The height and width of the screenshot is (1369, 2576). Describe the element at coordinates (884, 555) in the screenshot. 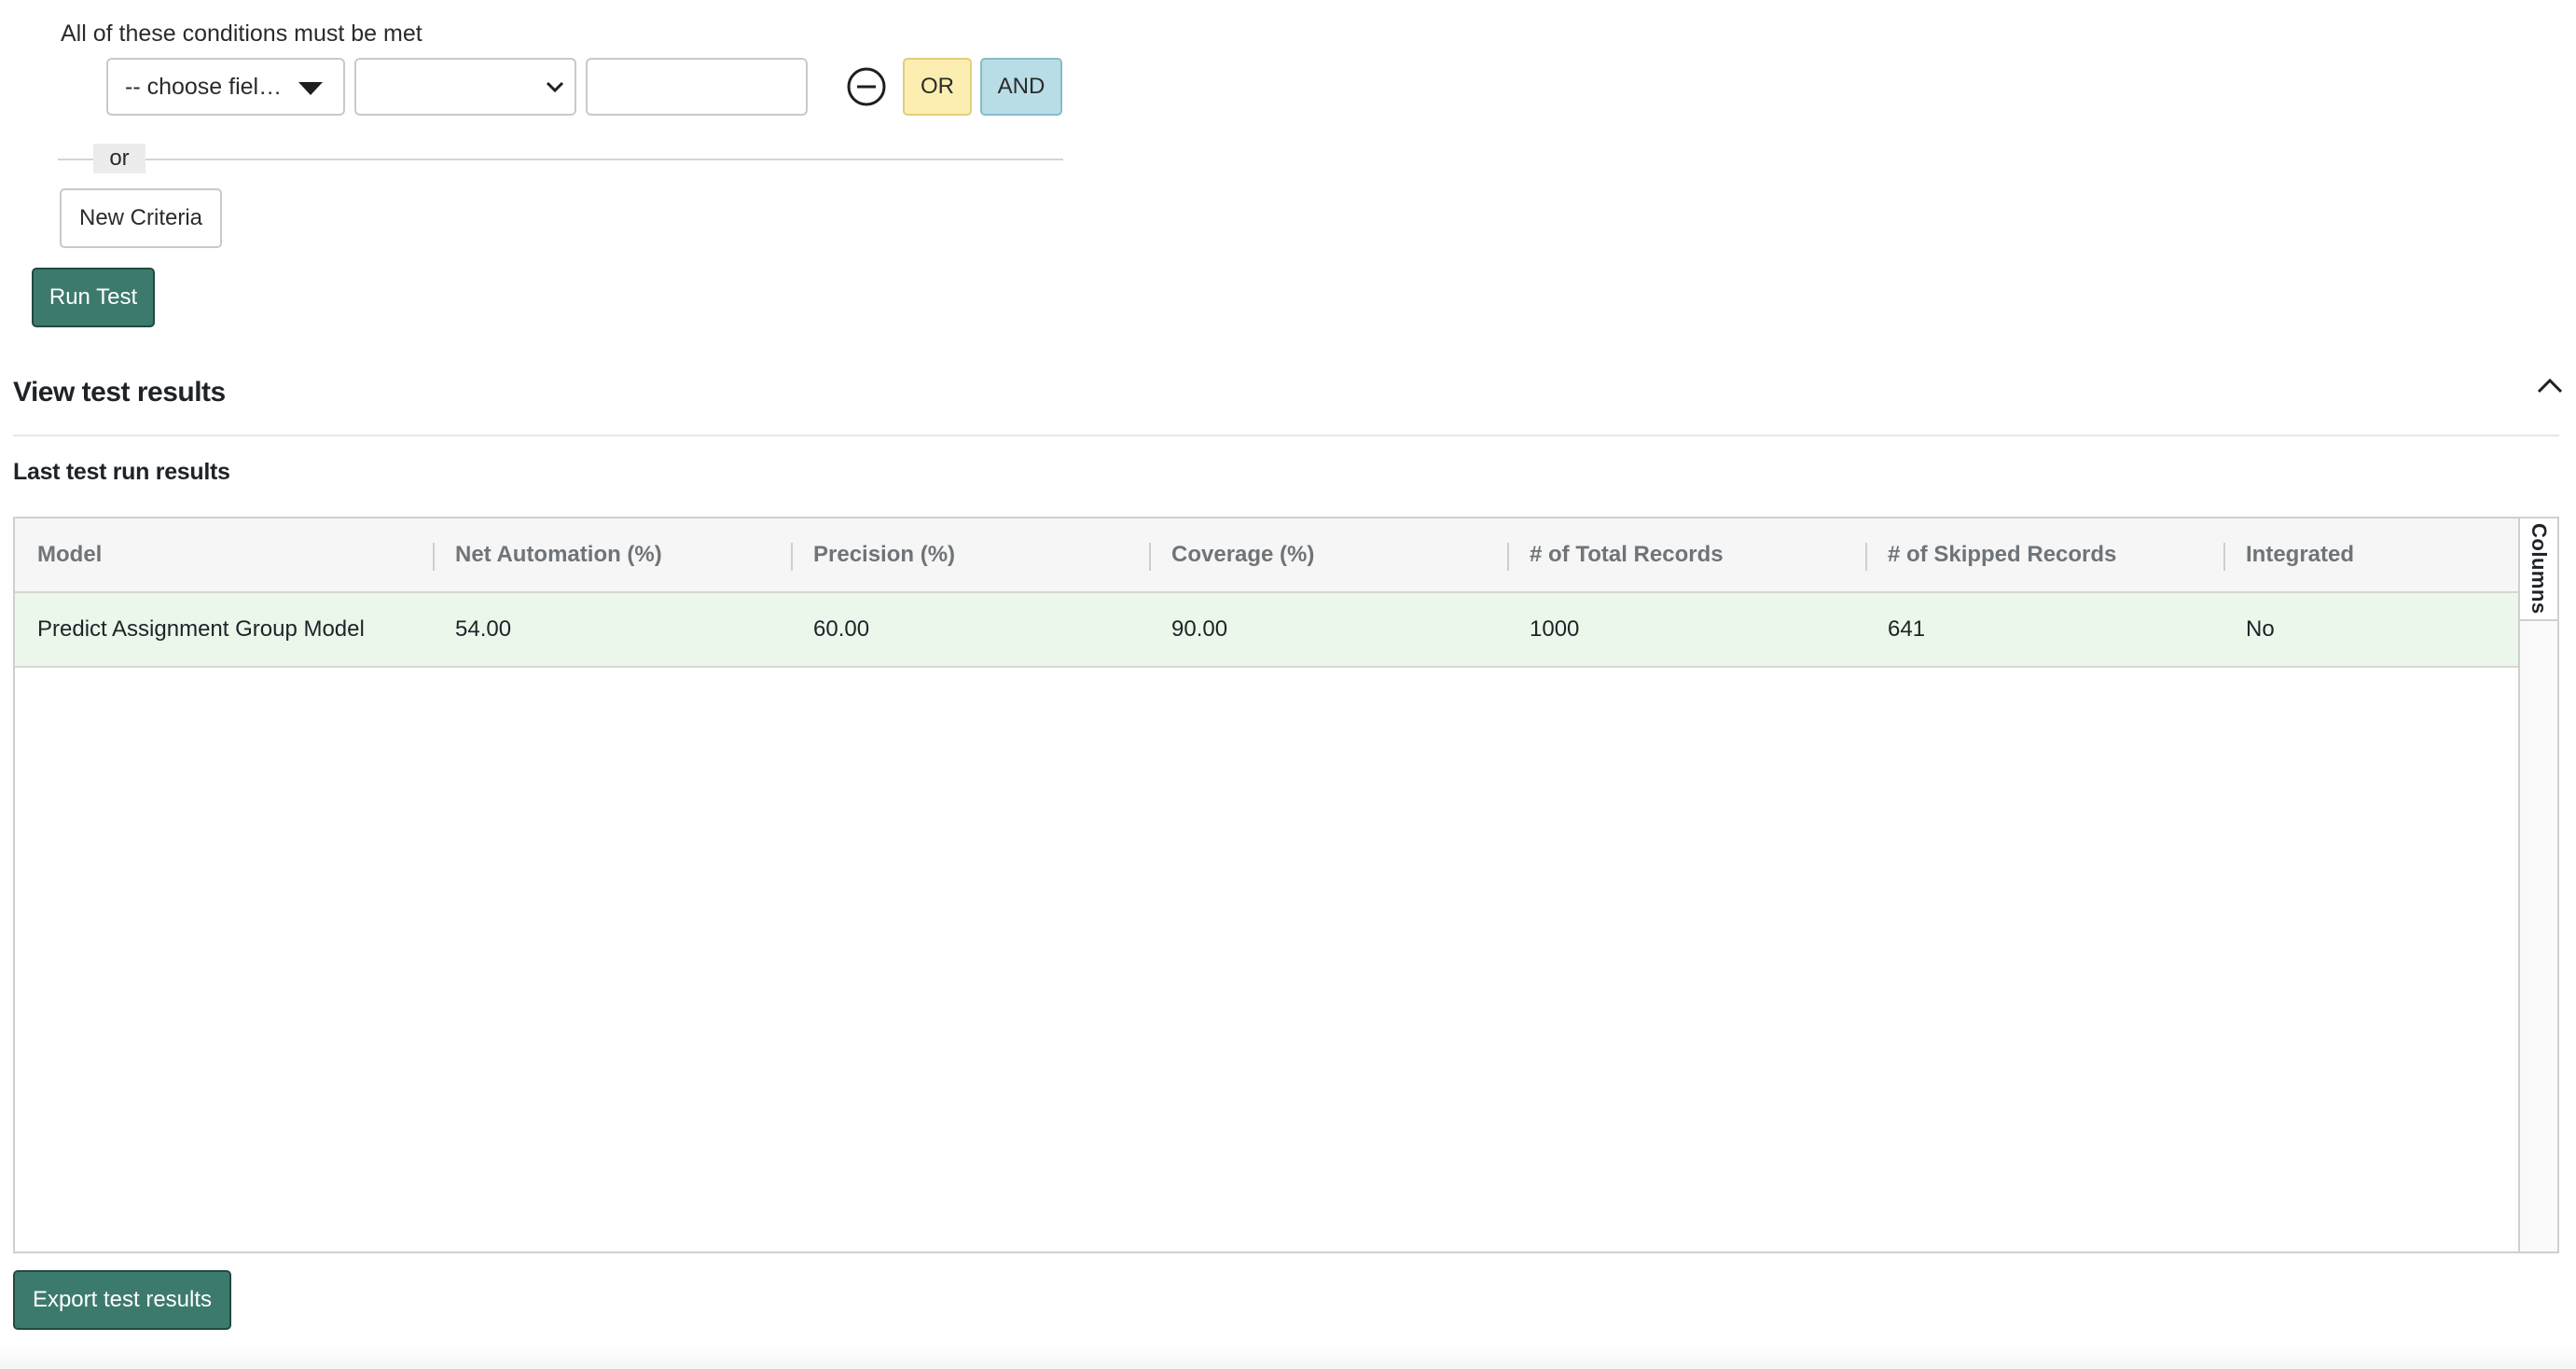

I see `column-header-precision: Precision (%)` at that location.